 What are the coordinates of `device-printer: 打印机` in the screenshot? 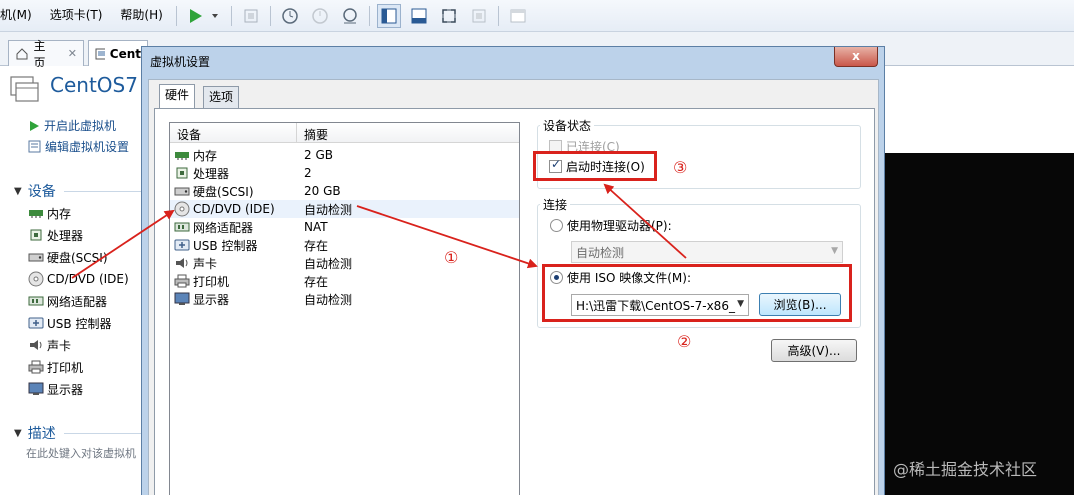 It's located at (55, 367).